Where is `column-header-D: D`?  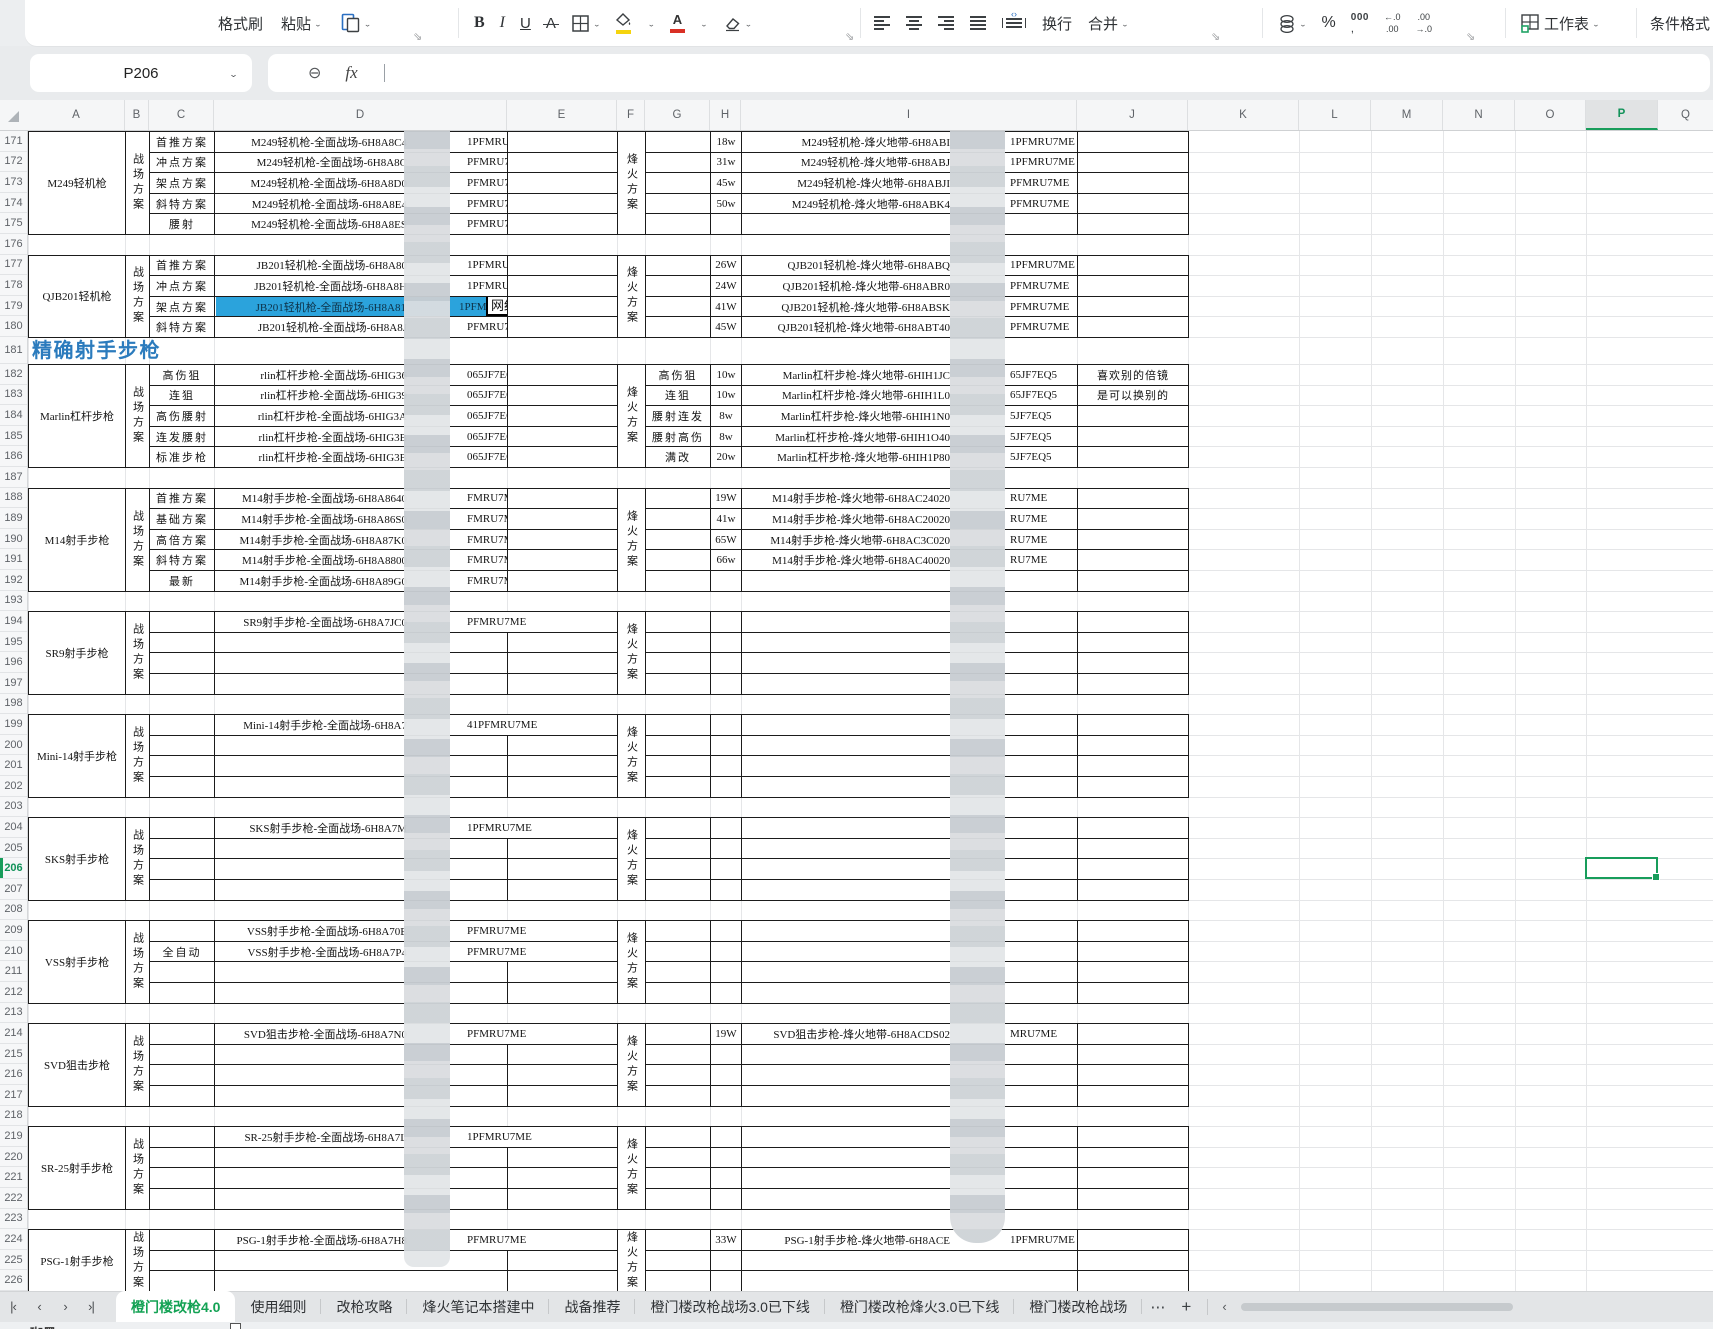 column-header-D: D is located at coordinates (360, 115).